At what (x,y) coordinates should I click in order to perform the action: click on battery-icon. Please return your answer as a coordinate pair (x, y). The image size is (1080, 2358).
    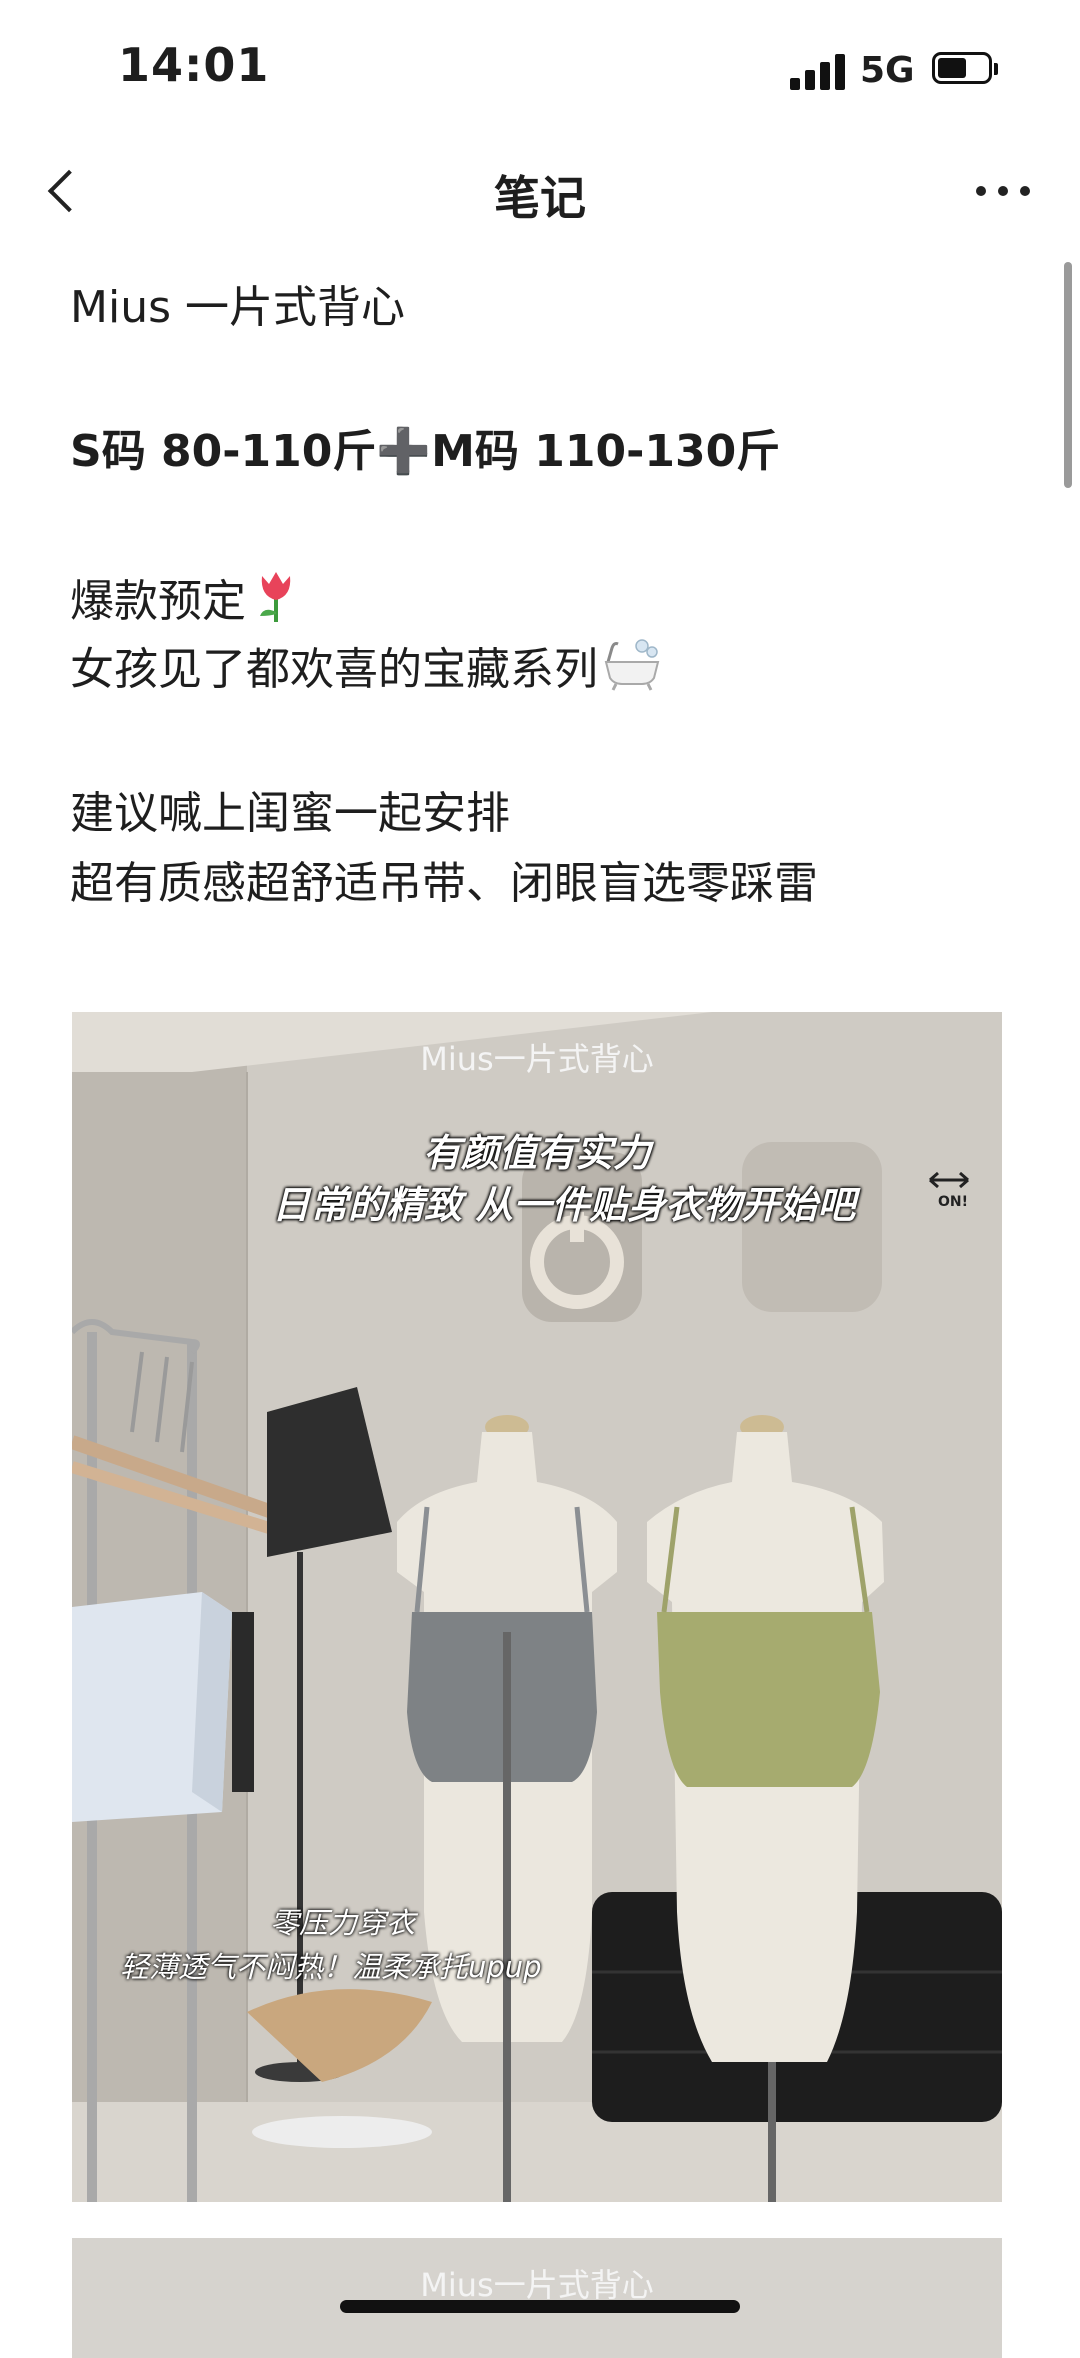
    Looking at the image, I should click on (965, 70).